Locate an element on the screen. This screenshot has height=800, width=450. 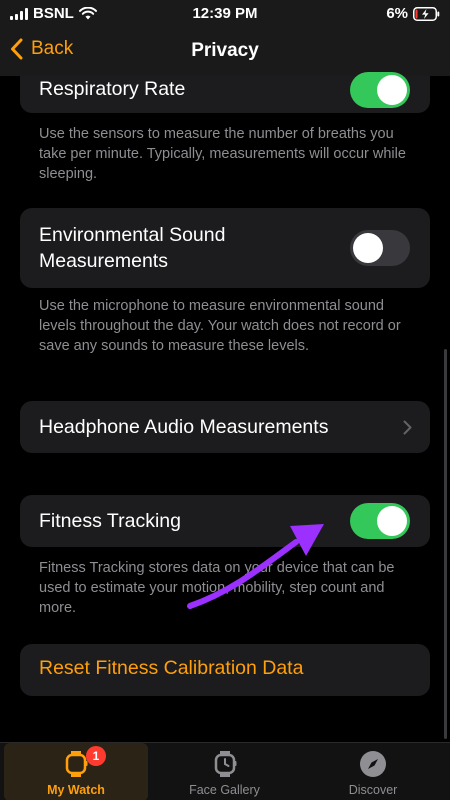
reset-calibration-row: Reset Fitness Calibration Data is located at coordinates (225, 670).